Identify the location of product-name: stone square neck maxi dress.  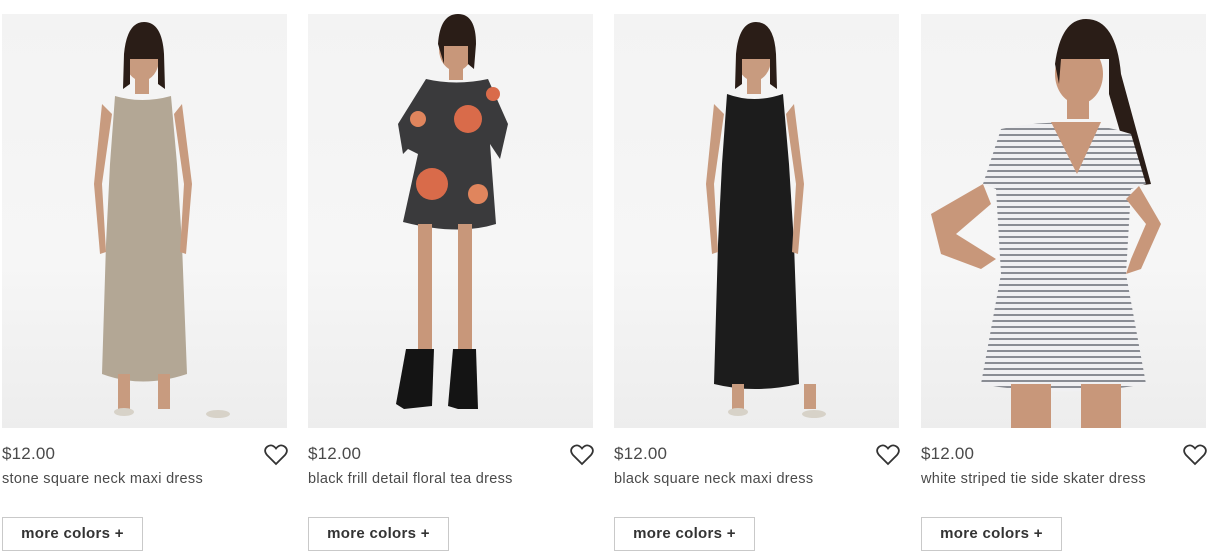
(102, 479).